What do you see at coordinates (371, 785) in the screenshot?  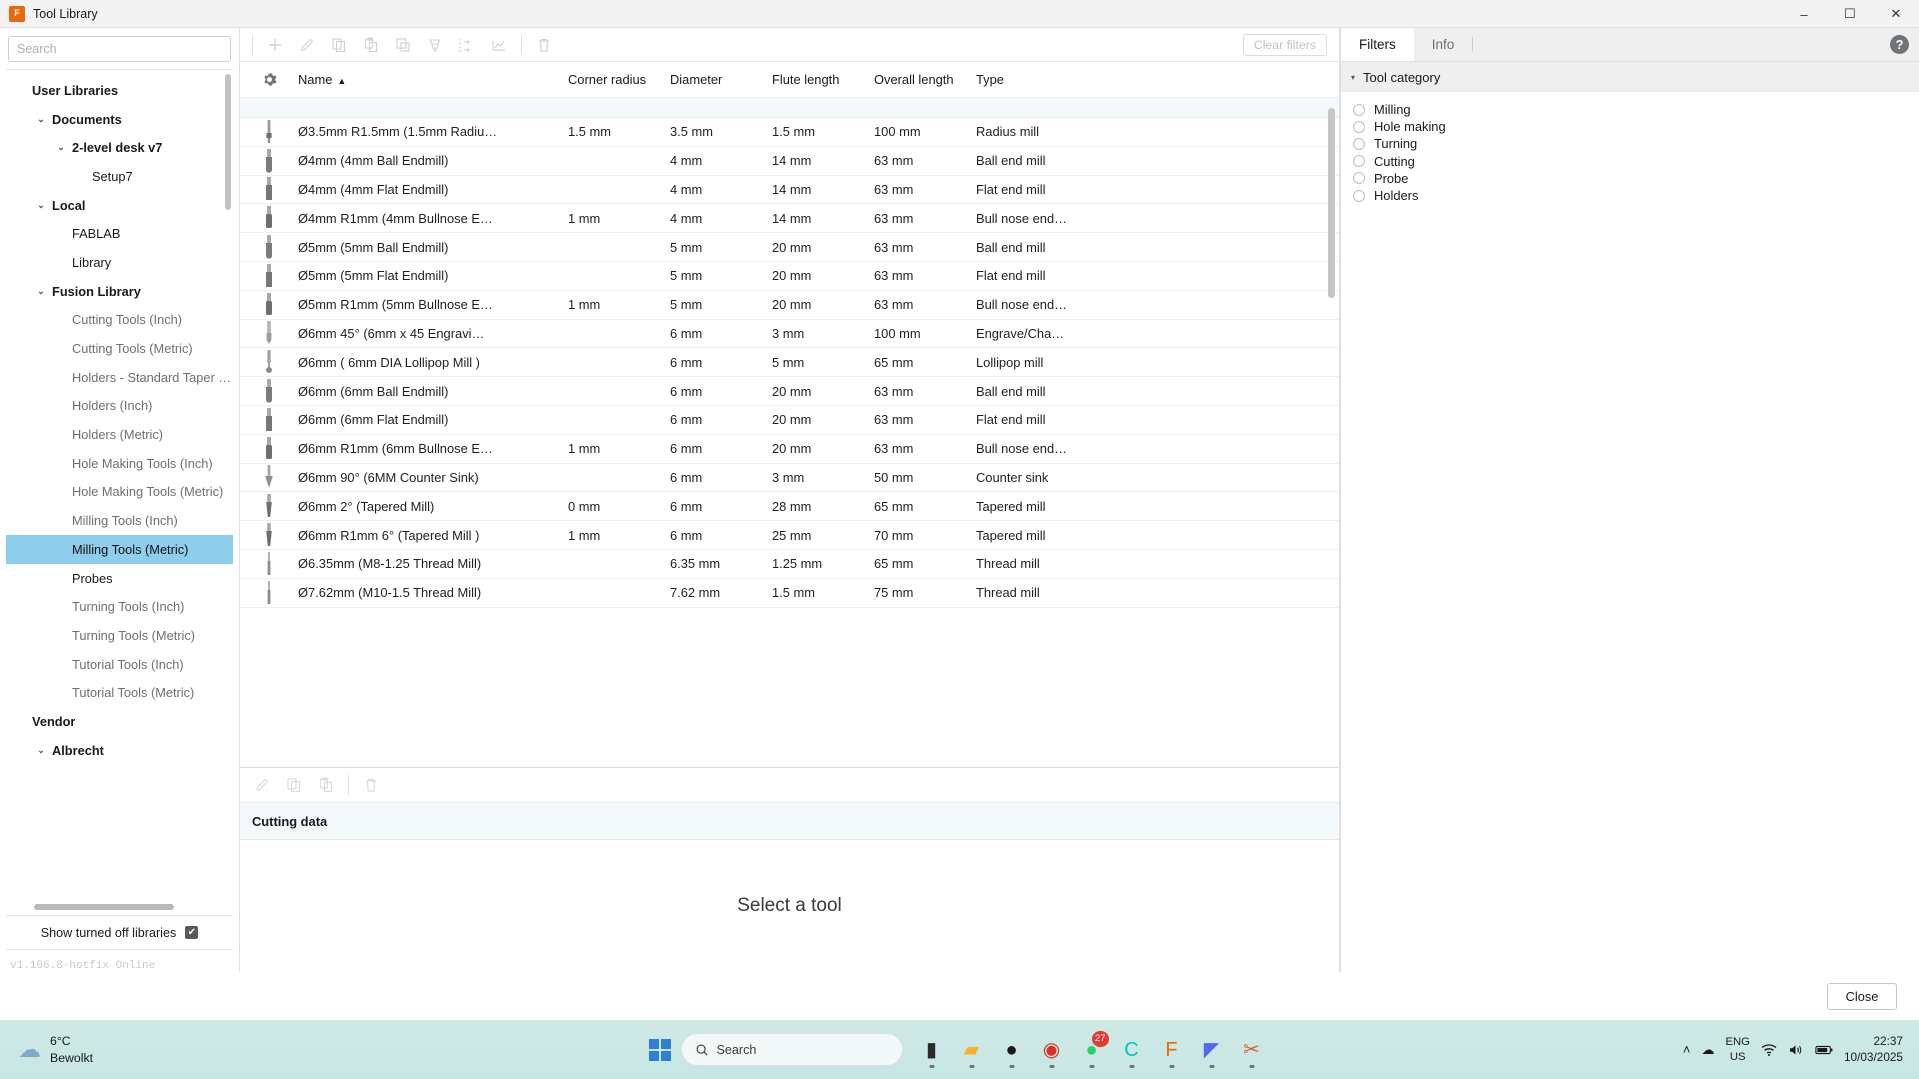 I see `delete-cutting-data-button` at bounding box center [371, 785].